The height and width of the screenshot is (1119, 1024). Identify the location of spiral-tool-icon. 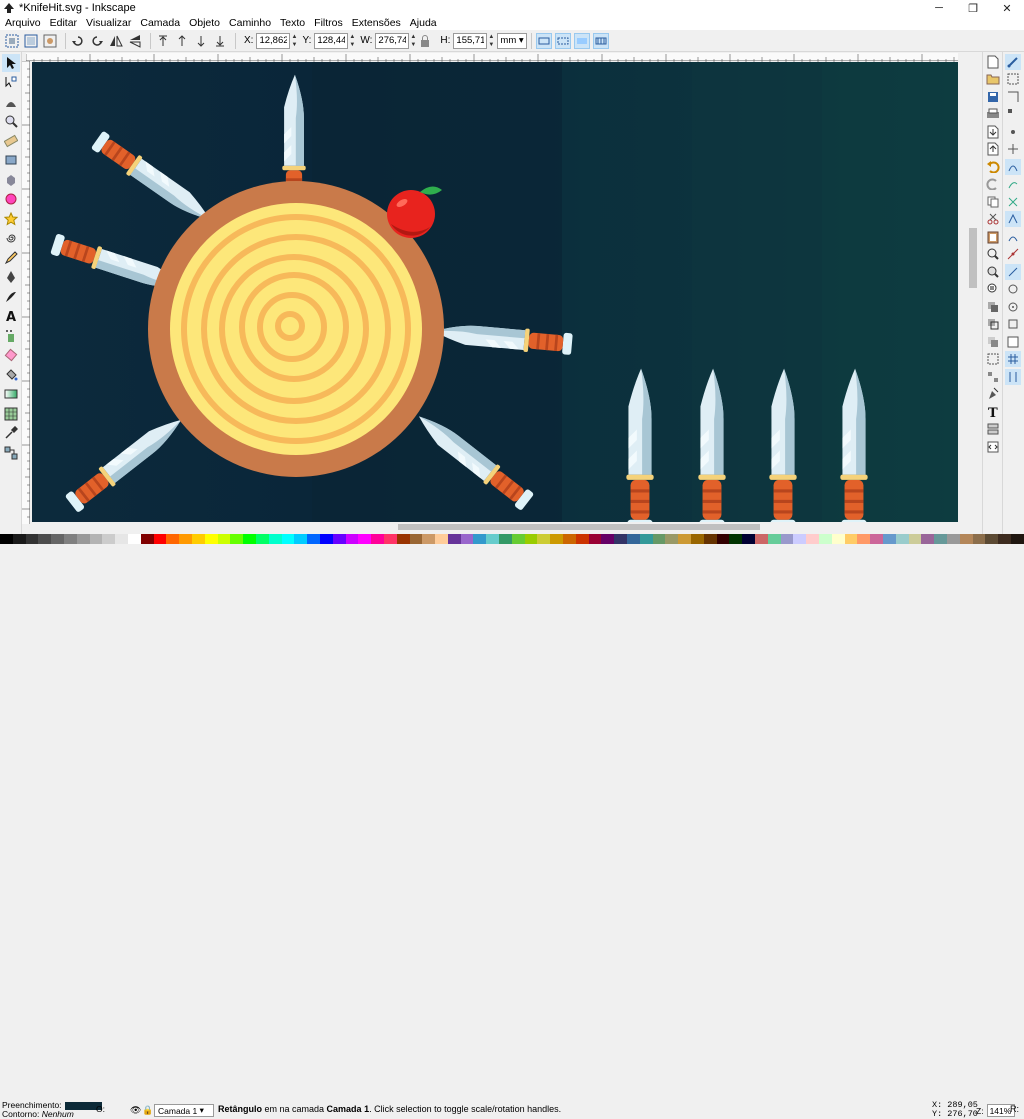
(11, 238).